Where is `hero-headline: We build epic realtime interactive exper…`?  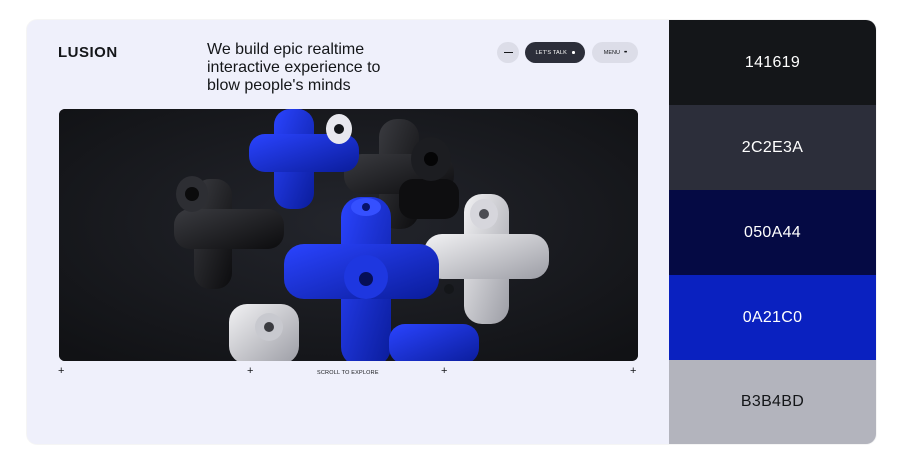 hero-headline: We build epic realtime interactive exper… is located at coordinates (322, 68).